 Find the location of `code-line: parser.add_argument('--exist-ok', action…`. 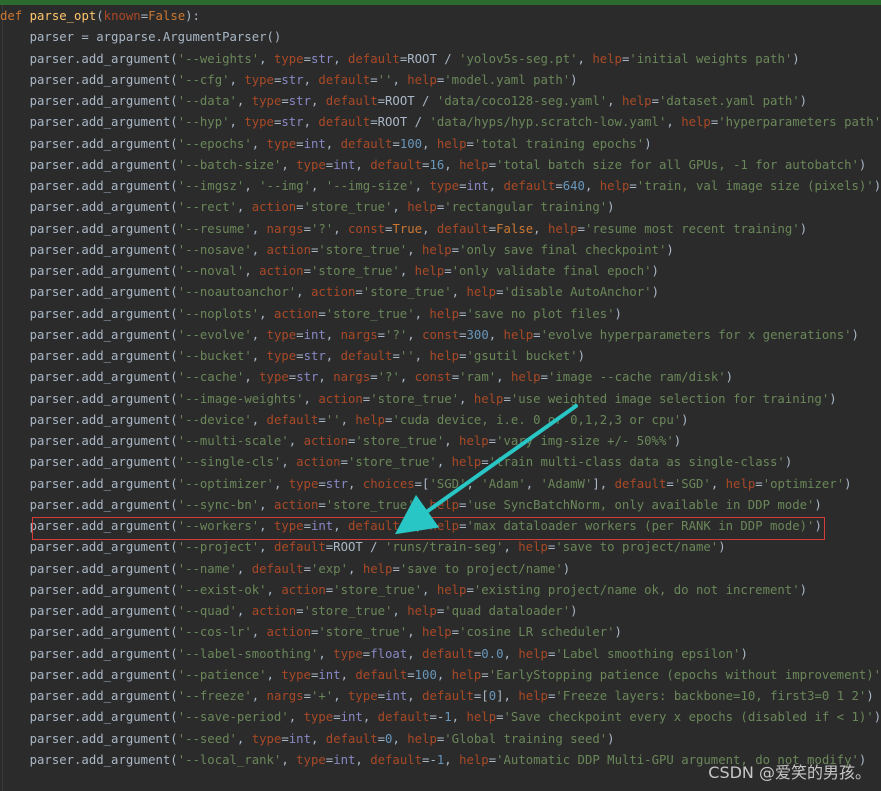

code-line: parser.add_argument('--exist-ok', action… is located at coordinates (440, 590).